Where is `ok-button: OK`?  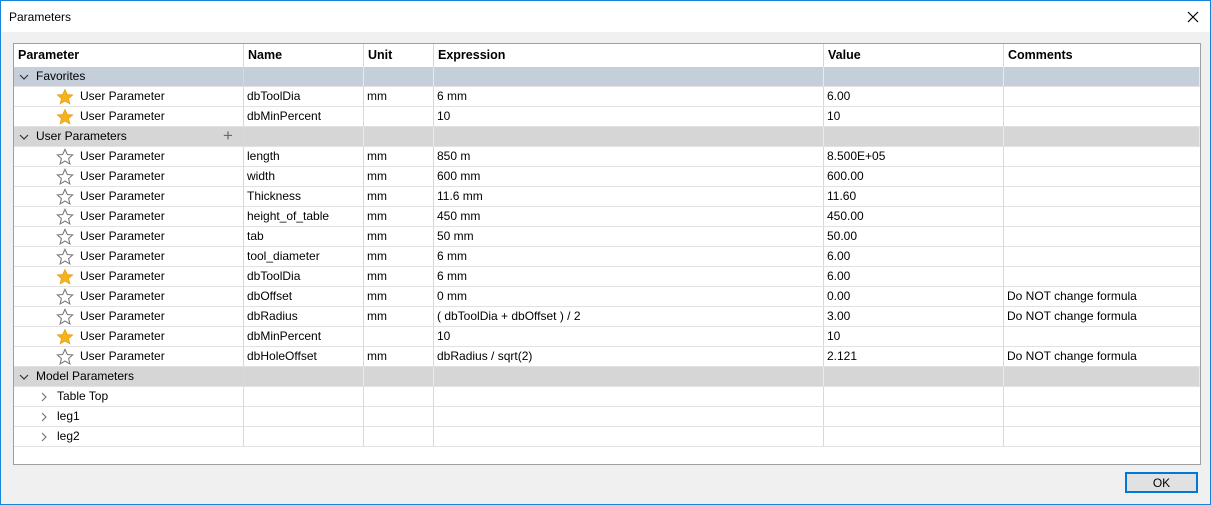 ok-button: OK is located at coordinates (1161, 482).